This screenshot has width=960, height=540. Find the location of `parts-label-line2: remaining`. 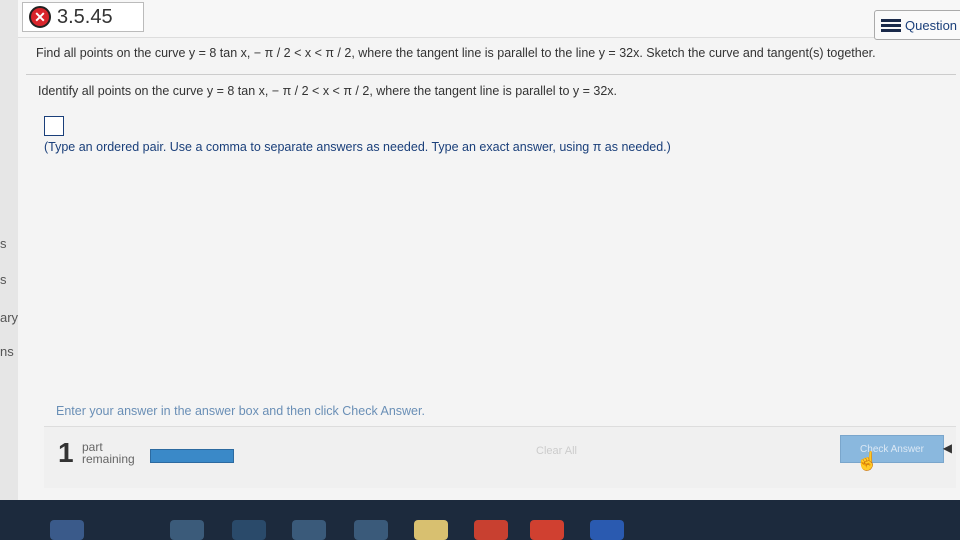

parts-label-line2: remaining is located at coordinates (108, 459).